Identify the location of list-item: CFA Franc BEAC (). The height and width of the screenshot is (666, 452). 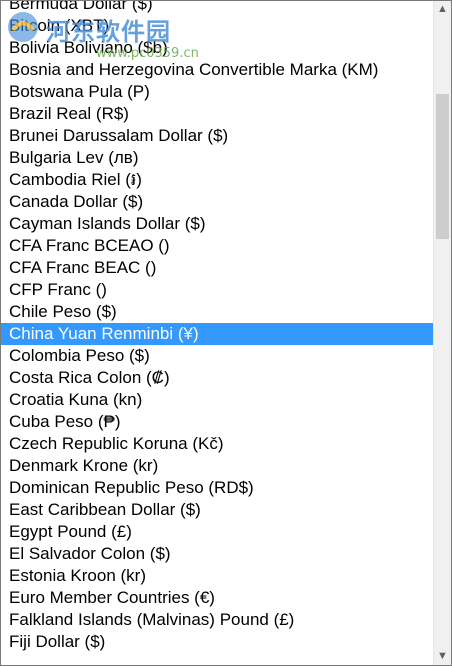
(217, 268).